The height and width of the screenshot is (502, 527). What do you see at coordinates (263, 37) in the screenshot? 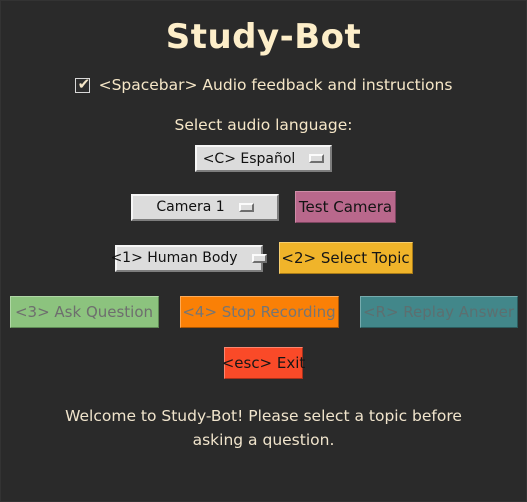
I see `page-title: Study-Bot` at bounding box center [263, 37].